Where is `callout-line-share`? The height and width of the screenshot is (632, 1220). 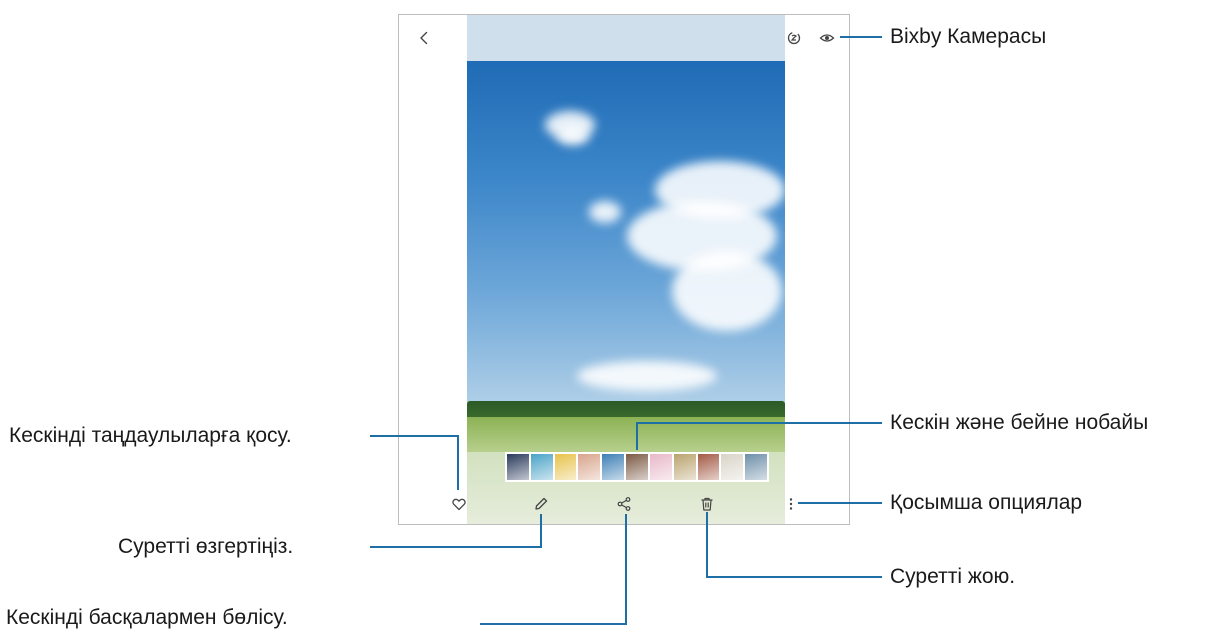
callout-line-share is located at coordinates (553, 569).